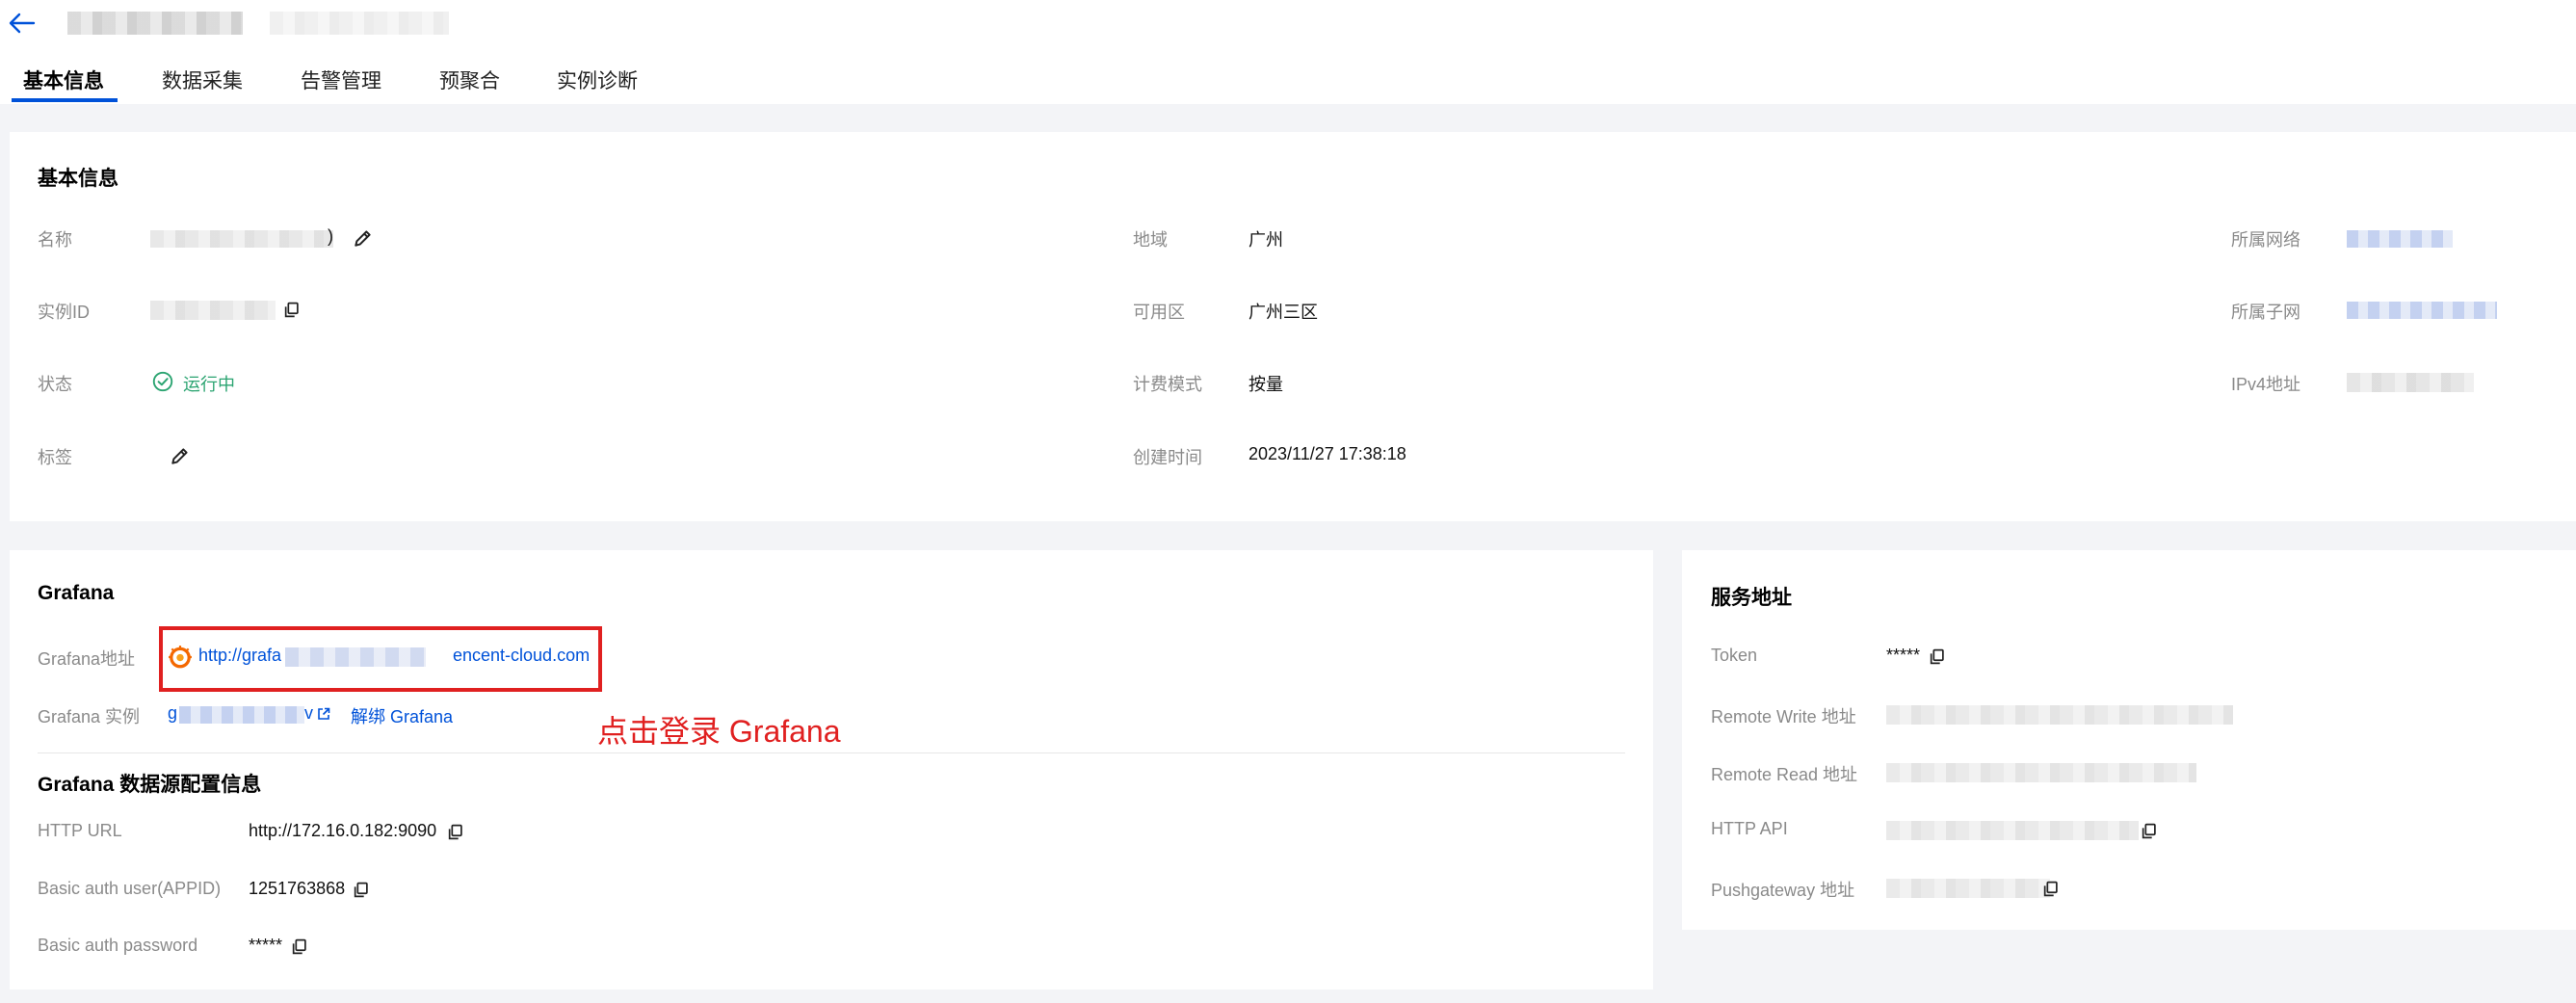 The height and width of the screenshot is (1003, 2576). I want to click on back-arrow-icon, so click(22, 23).